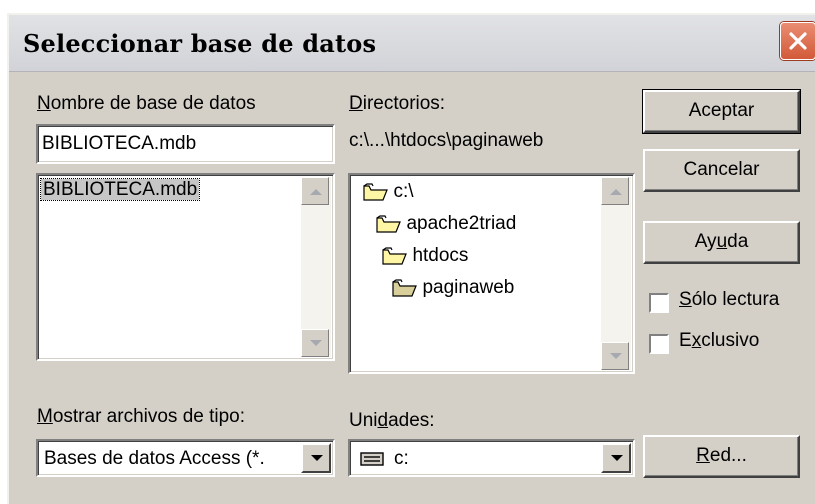 The image size is (815, 504). What do you see at coordinates (721, 242) in the screenshot?
I see `help-button: Ayuda` at bounding box center [721, 242].